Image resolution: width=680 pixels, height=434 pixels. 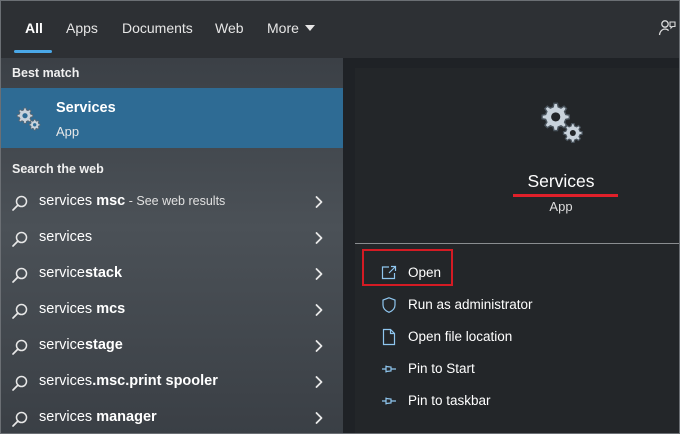 What do you see at coordinates (172, 346) in the screenshot?
I see `web-result-item: servicestage` at bounding box center [172, 346].